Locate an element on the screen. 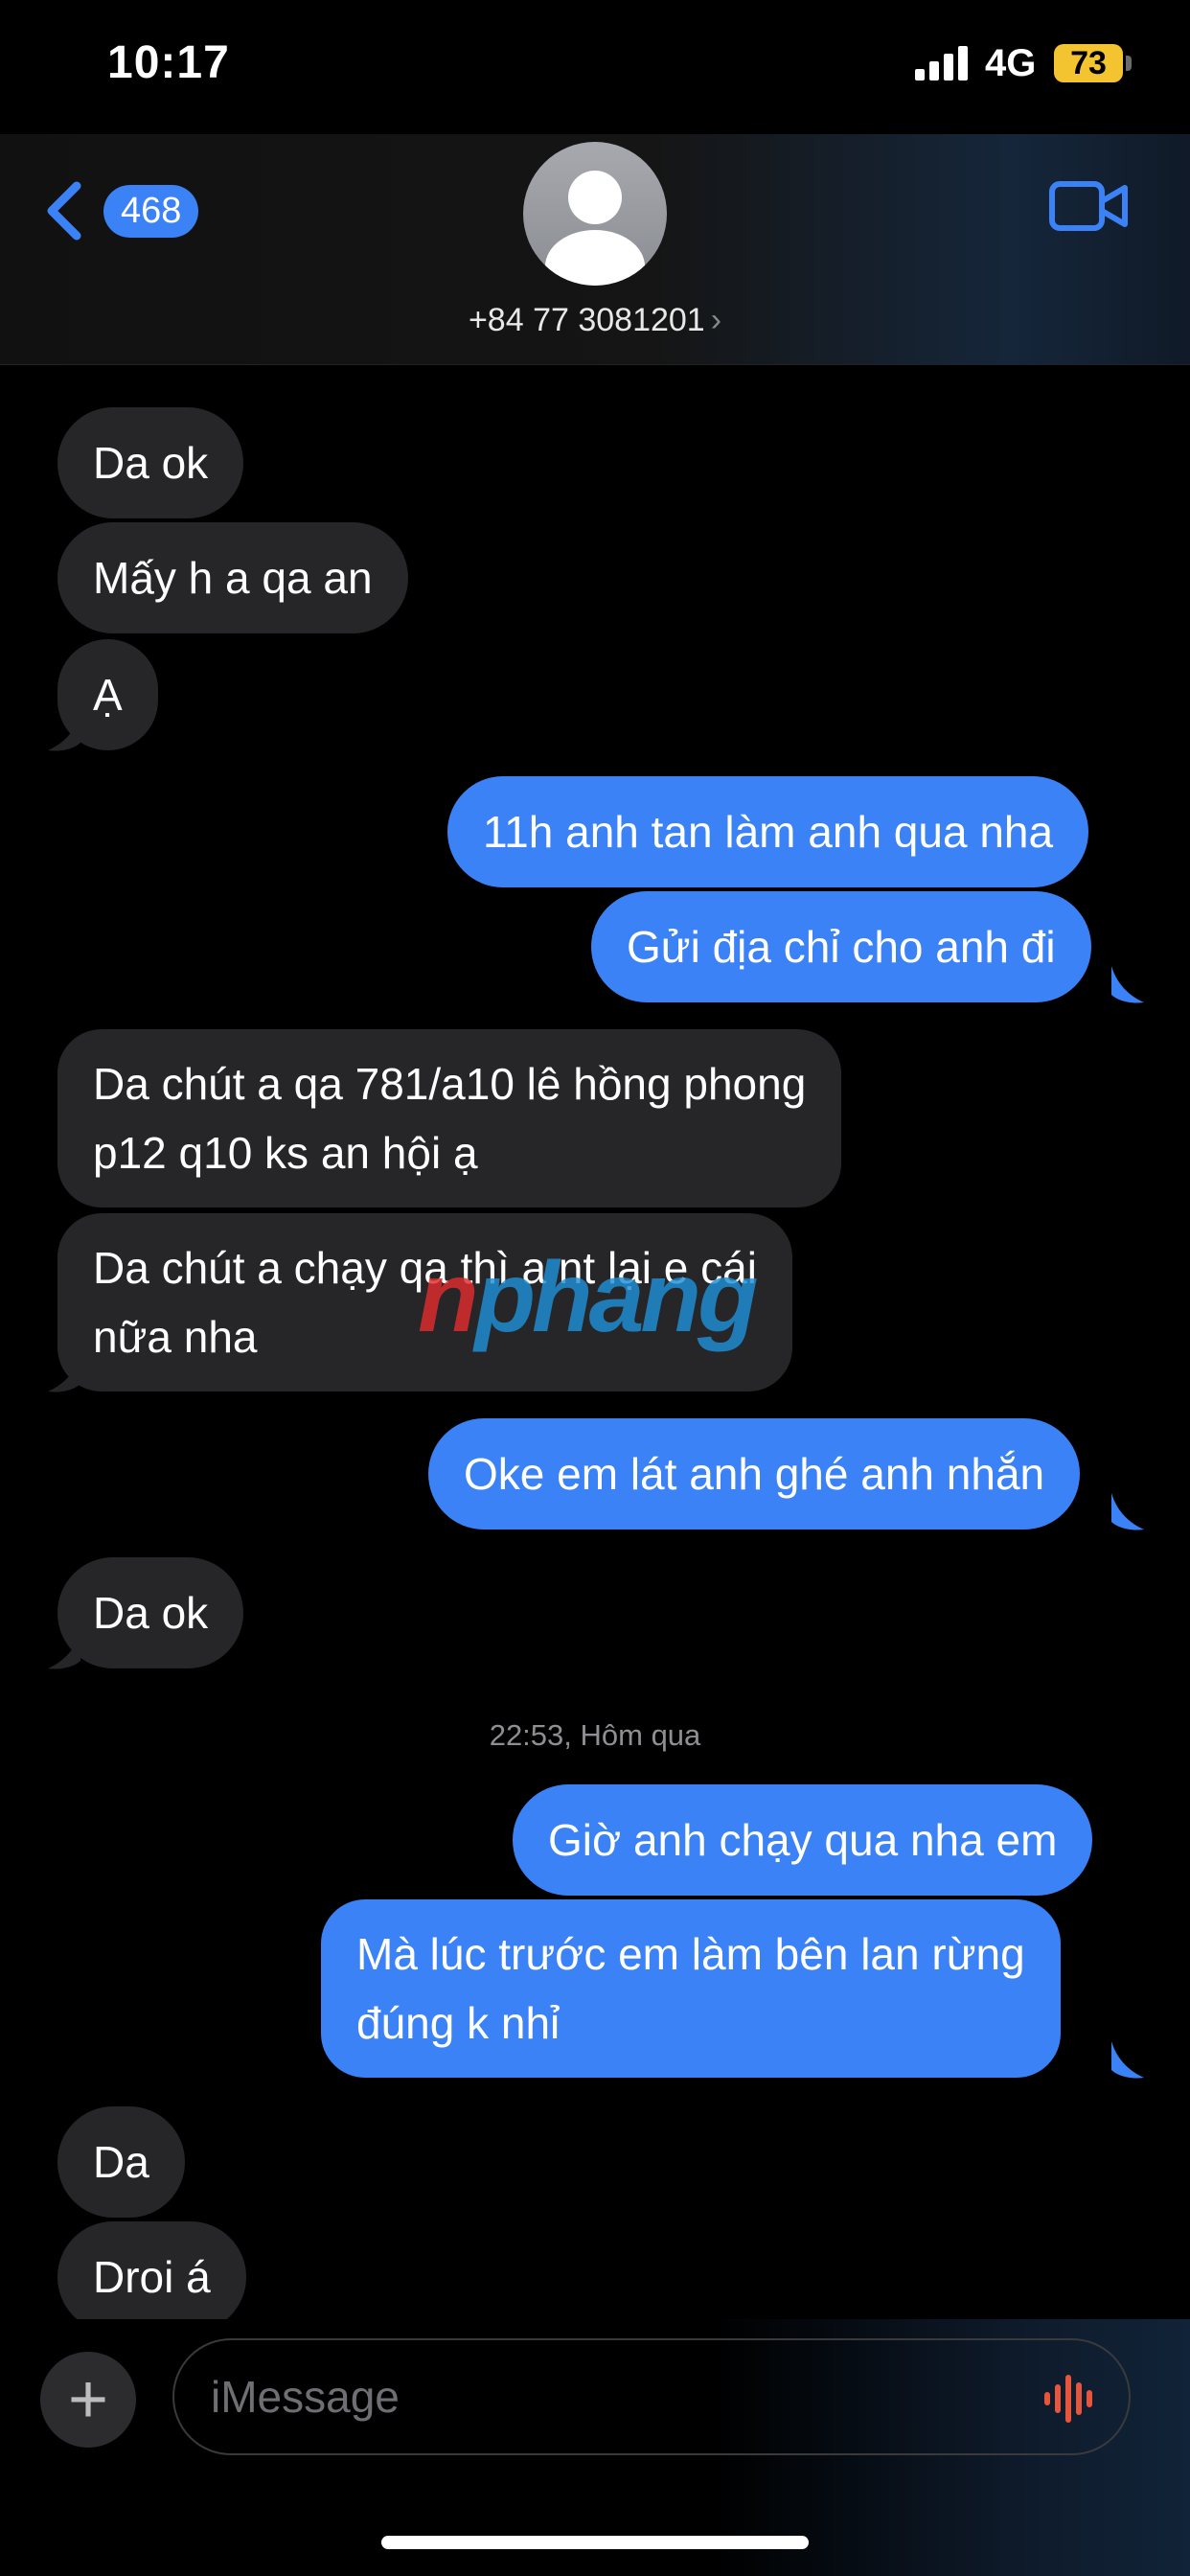 This screenshot has width=1190, height=2576. message-bubble-outgoing: Gửi địa chỉ cho anh đi is located at coordinates (841, 946).